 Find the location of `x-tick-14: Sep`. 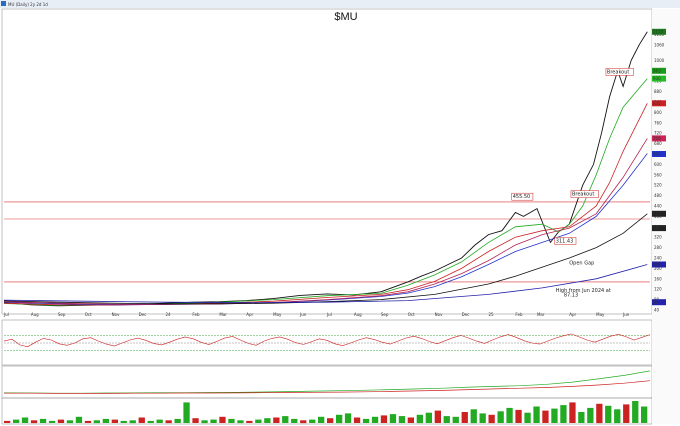

x-tick-14: Sep is located at coordinates (385, 314).